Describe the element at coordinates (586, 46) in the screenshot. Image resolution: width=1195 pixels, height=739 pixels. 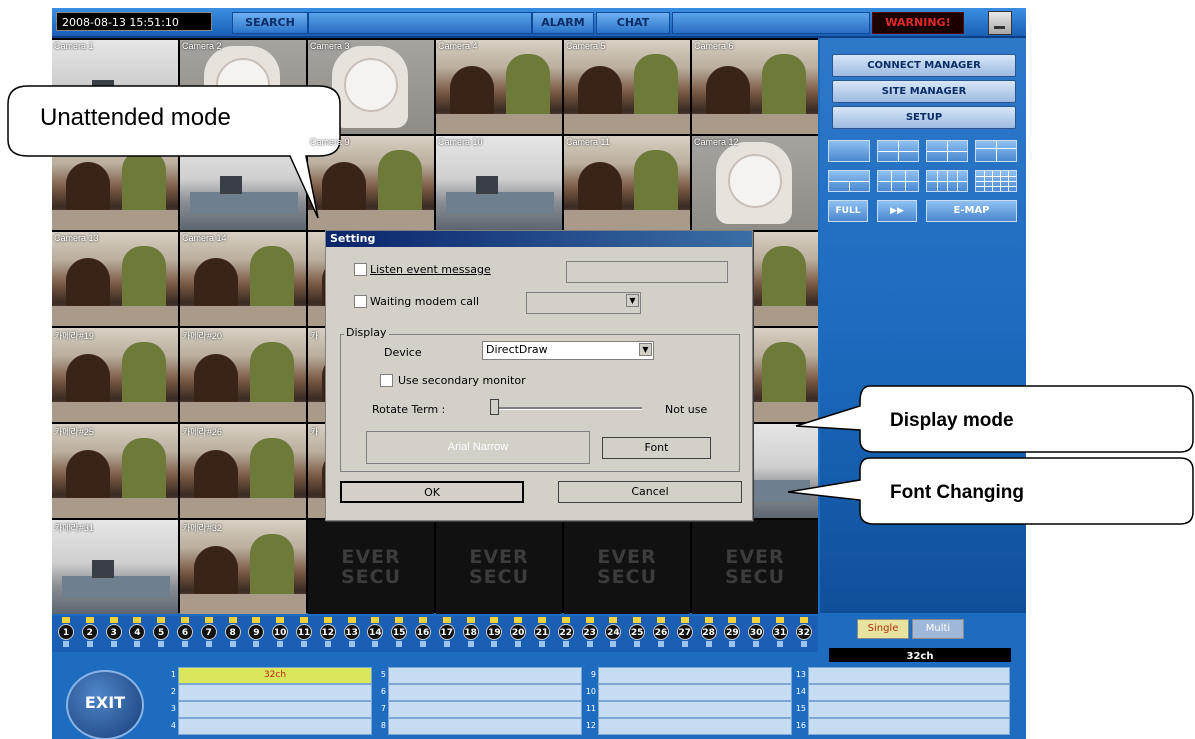
I see `camera-label: Camera 5` at that location.